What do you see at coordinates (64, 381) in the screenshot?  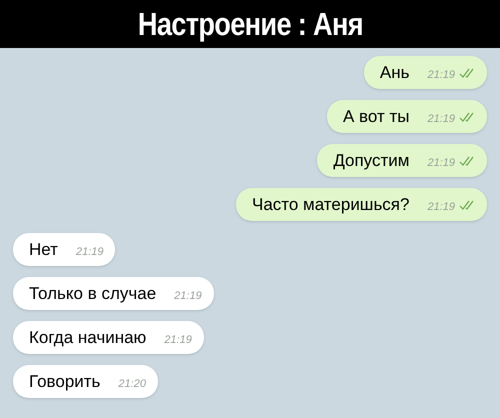 I see `message-text: Говорить` at bounding box center [64, 381].